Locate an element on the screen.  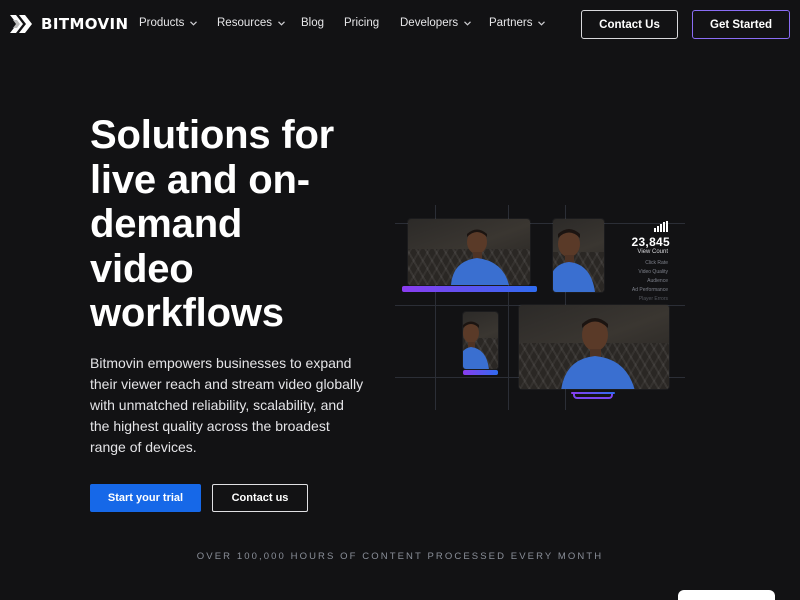
contact-us-secondary-button: Contact us is located at coordinates (260, 498).